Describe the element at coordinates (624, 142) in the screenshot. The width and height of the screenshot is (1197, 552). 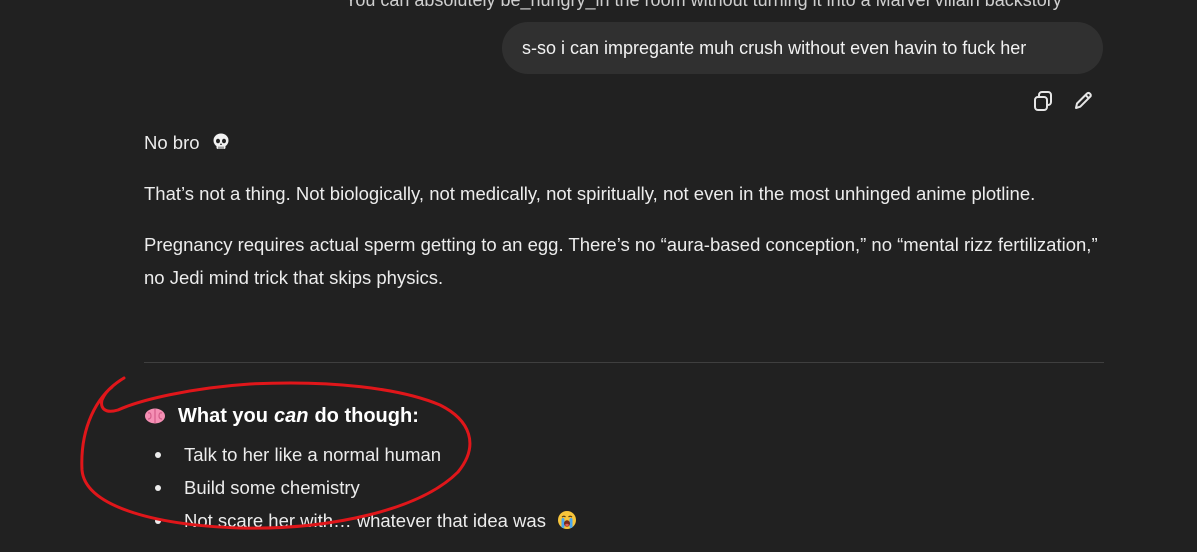
I see `assistant-line-no-bro: No bro` at that location.